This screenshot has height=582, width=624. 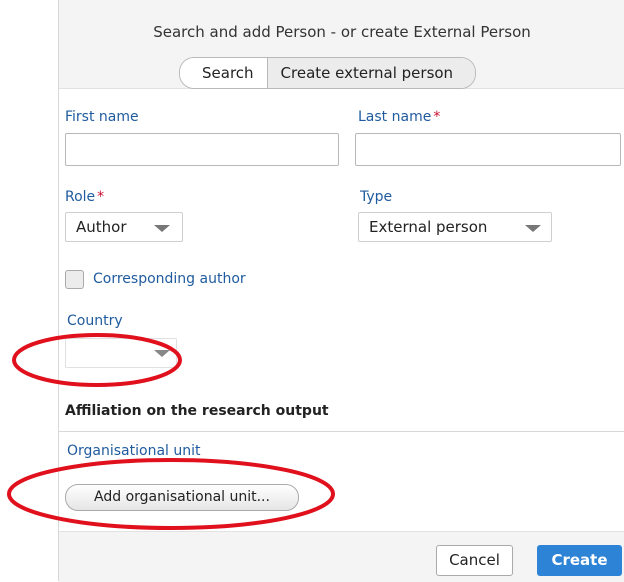 I want to click on tab-switcher: Search Create external person, so click(x=328, y=73).